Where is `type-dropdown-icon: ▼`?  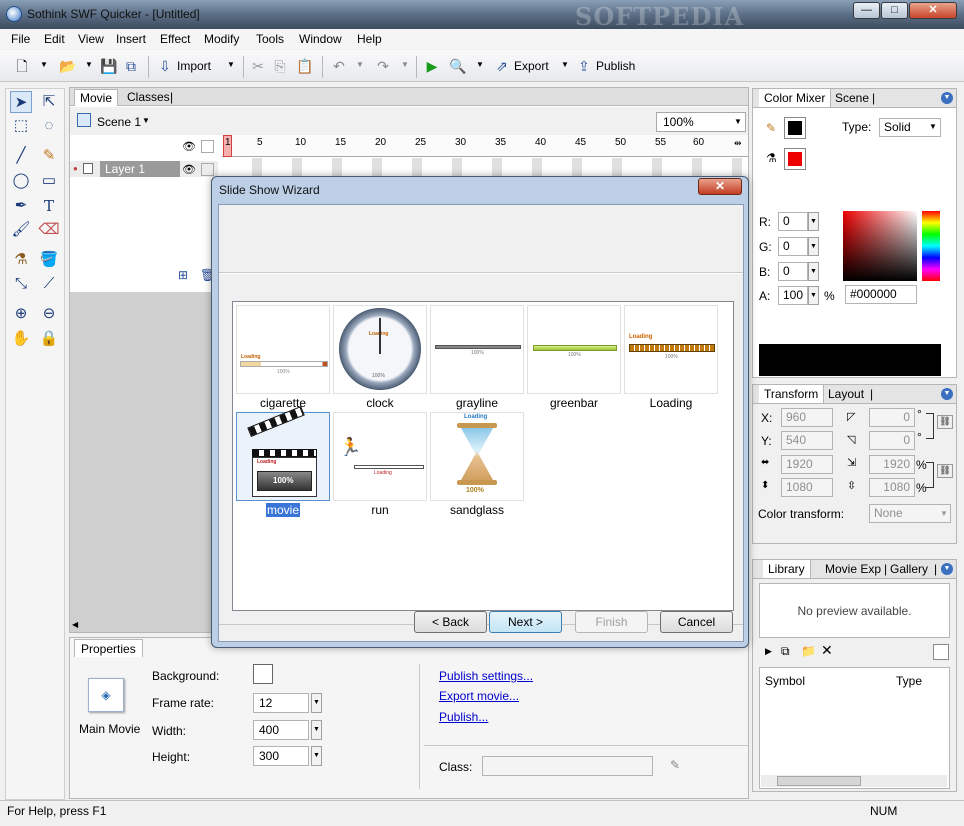 type-dropdown-icon: ▼ is located at coordinates (933, 126).